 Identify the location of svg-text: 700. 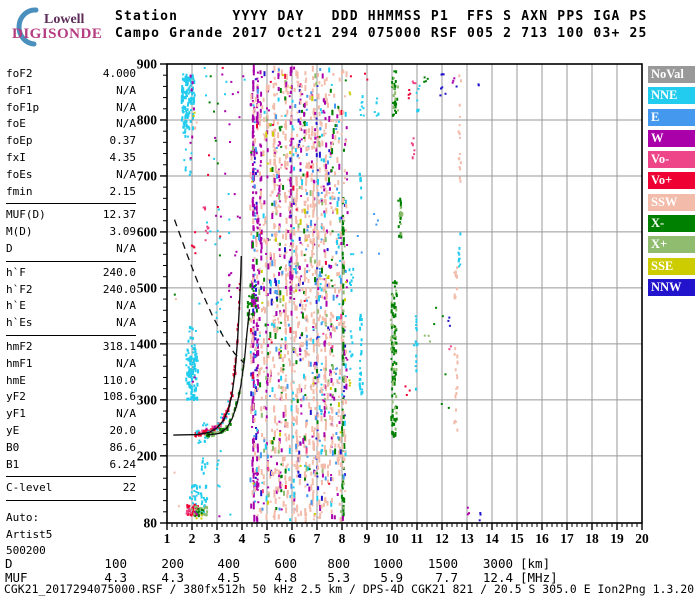
(147, 175).